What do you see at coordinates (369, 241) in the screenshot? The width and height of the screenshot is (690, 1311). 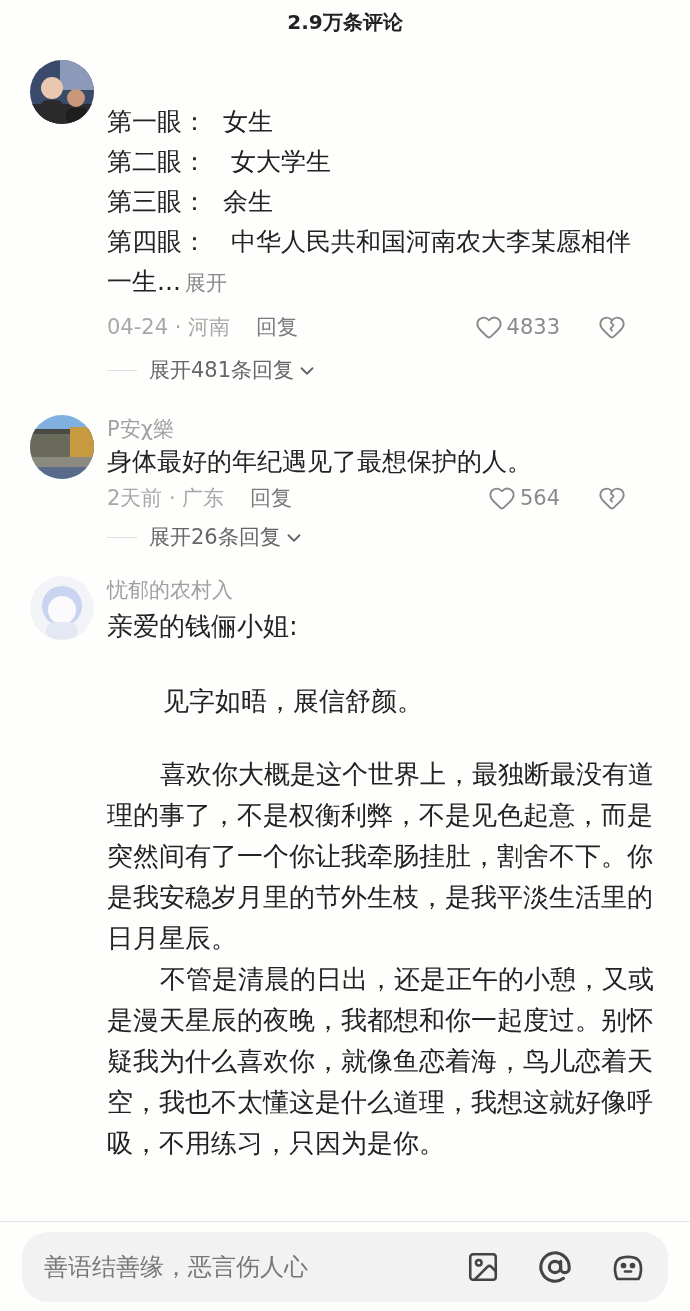 I see `comment-text: 第四眼： 中华人民共和国河南农大李某愿相伴` at bounding box center [369, 241].